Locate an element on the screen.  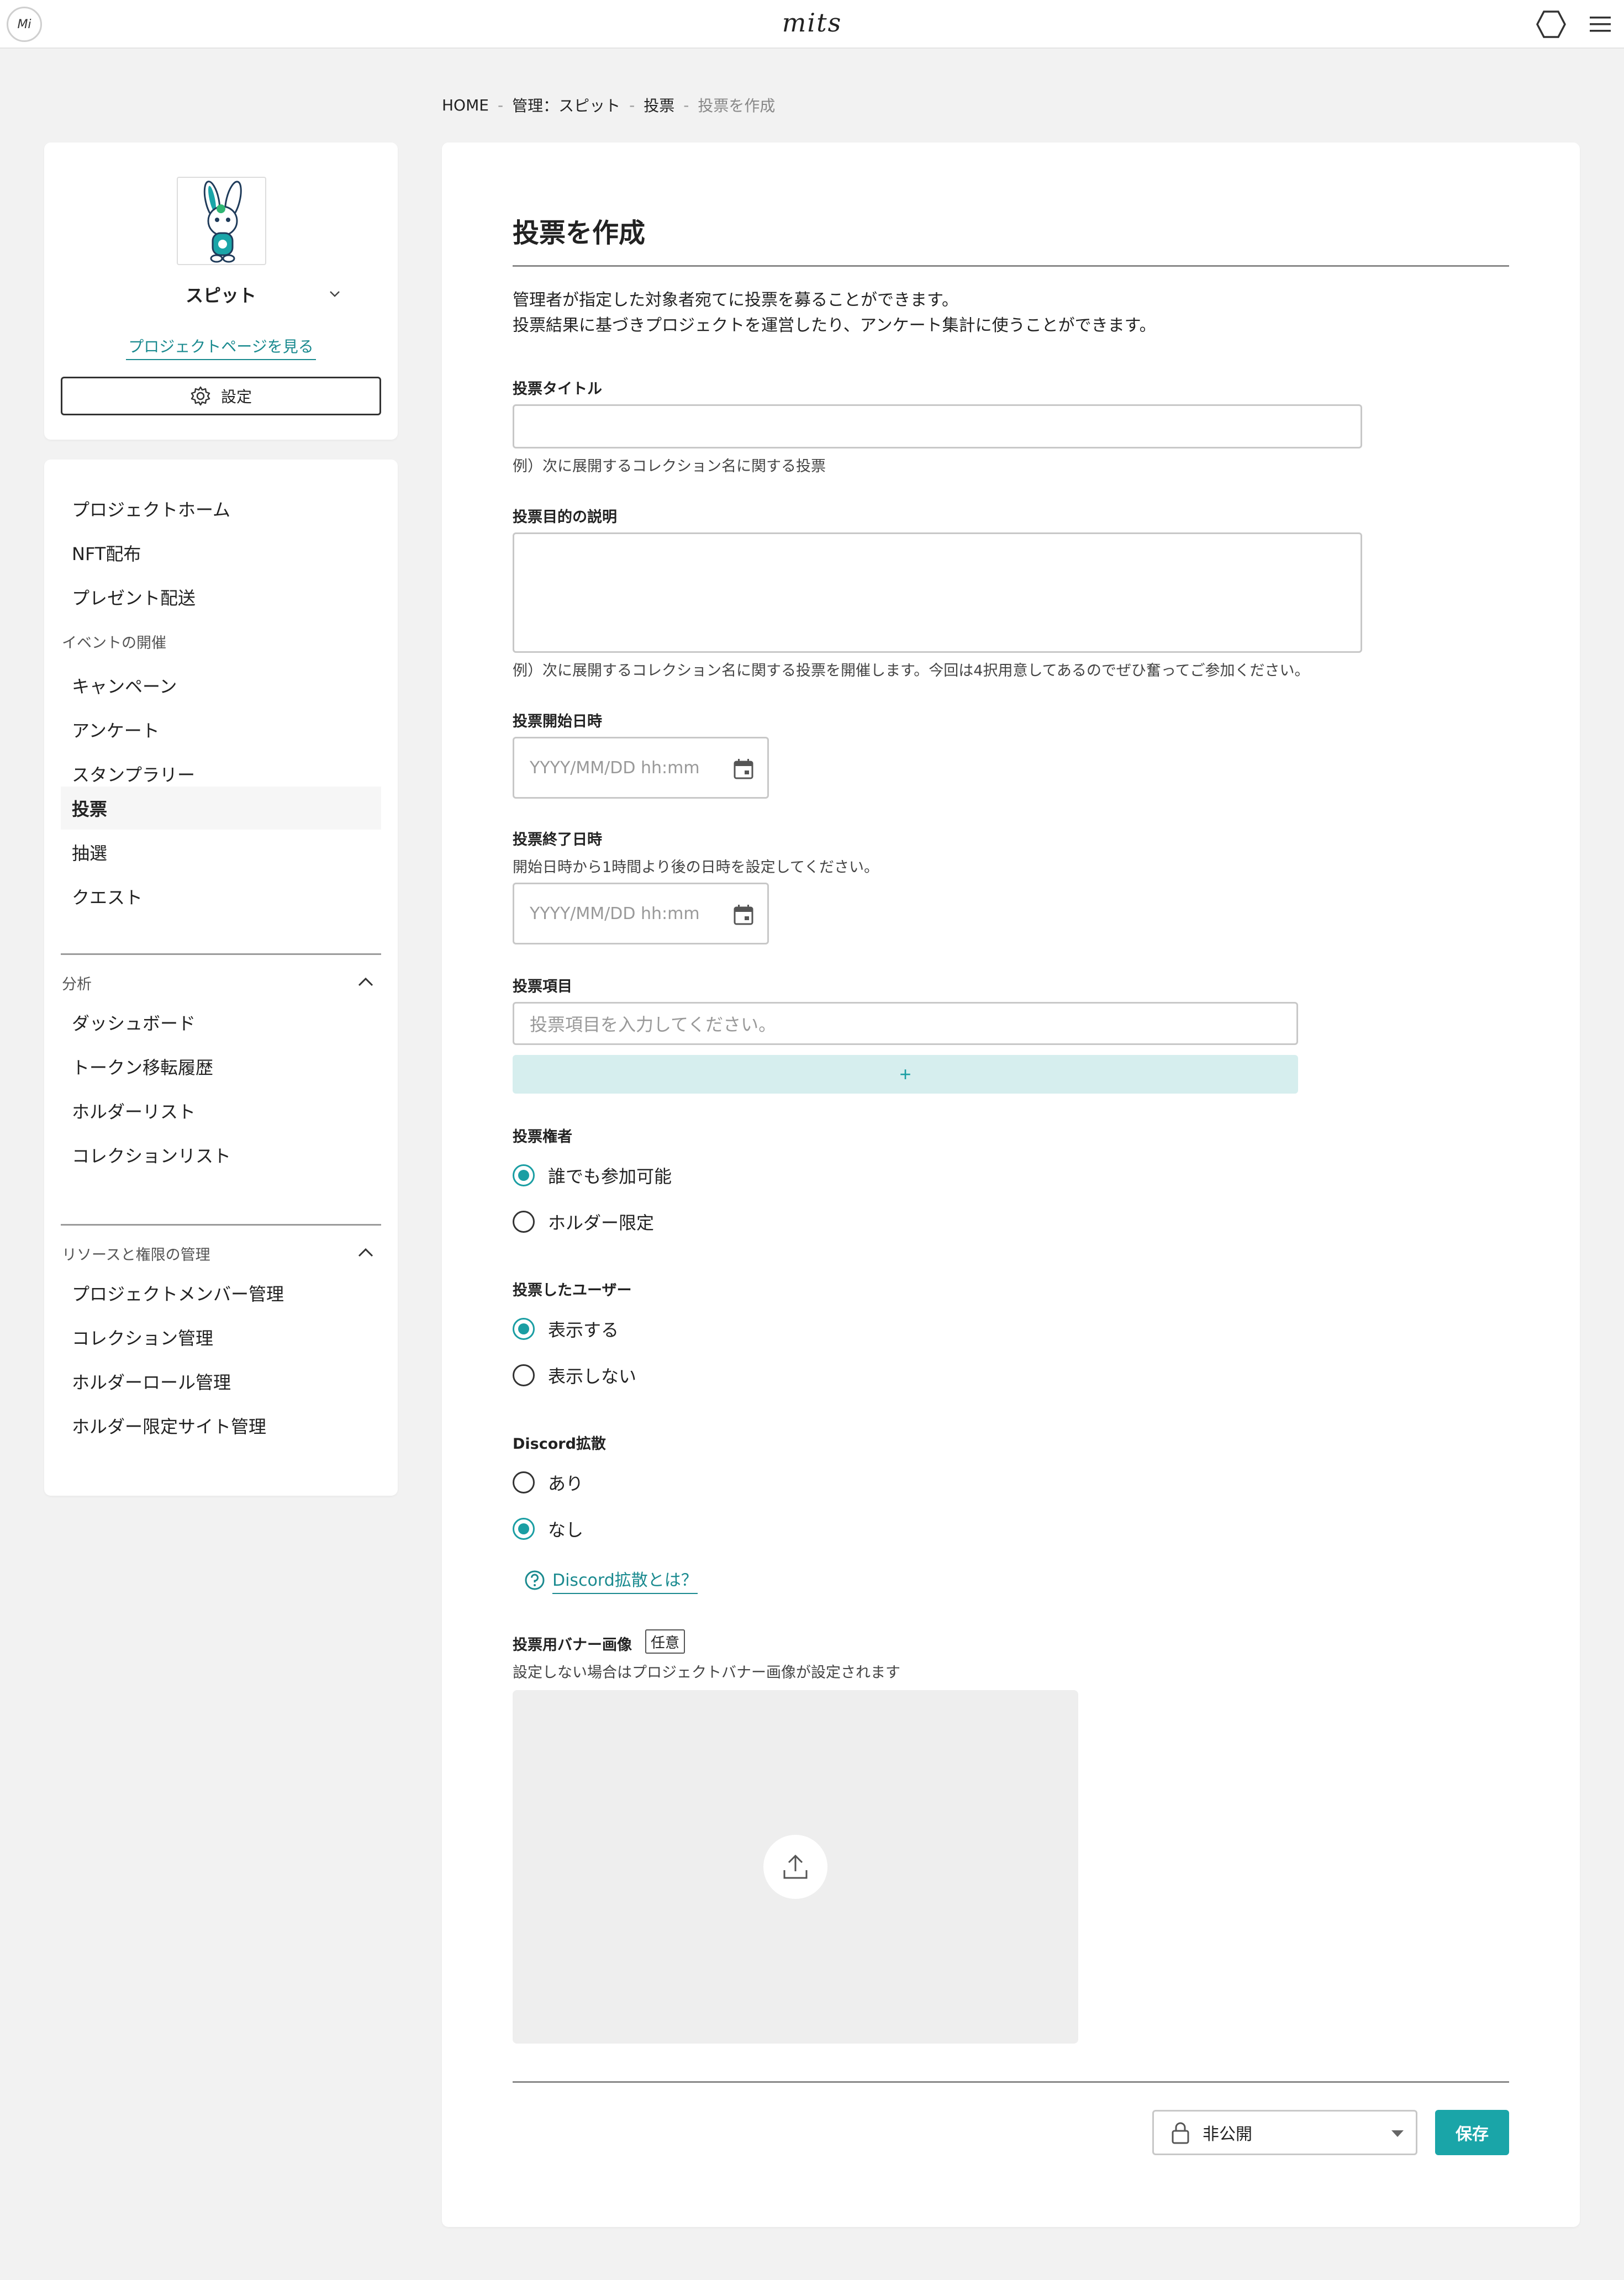
vote-item-input: 投票項目を入力してください。 is located at coordinates (905, 1023).